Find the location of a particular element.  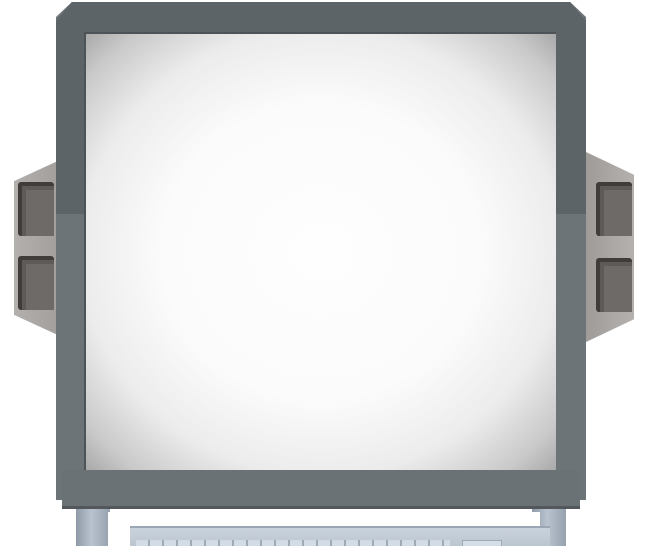

left-bottom-button is located at coordinates (36, 283).